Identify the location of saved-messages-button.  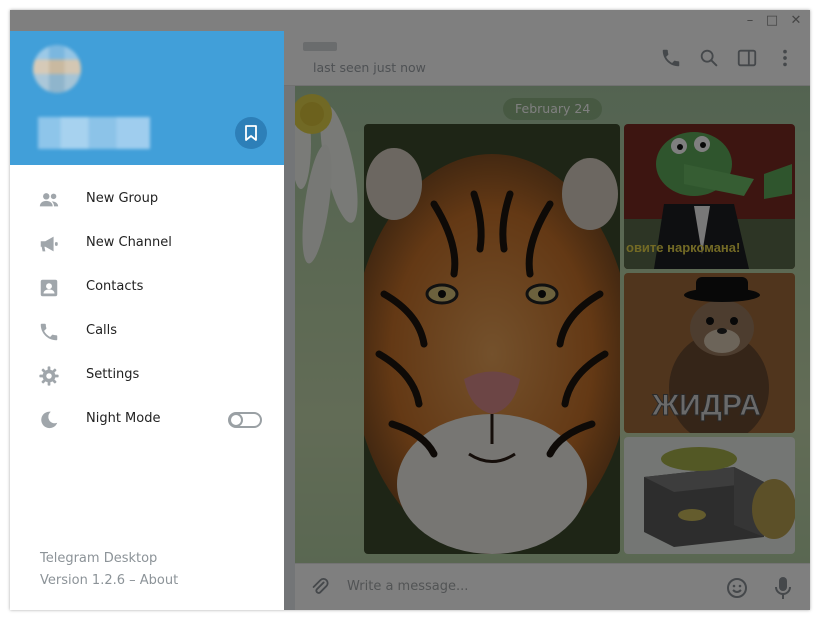
(251, 133).